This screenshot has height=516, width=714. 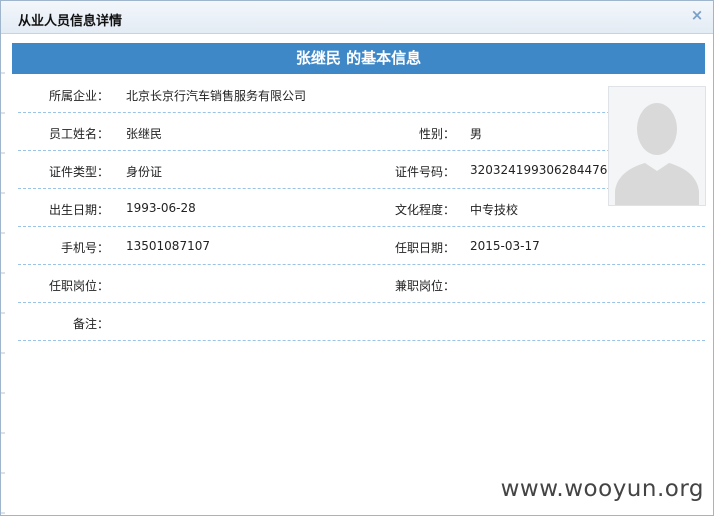 What do you see at coordinates (78, 134) in the screenshot?
I see `name-label: 员工姓名：` at bounding box center [78, 134].